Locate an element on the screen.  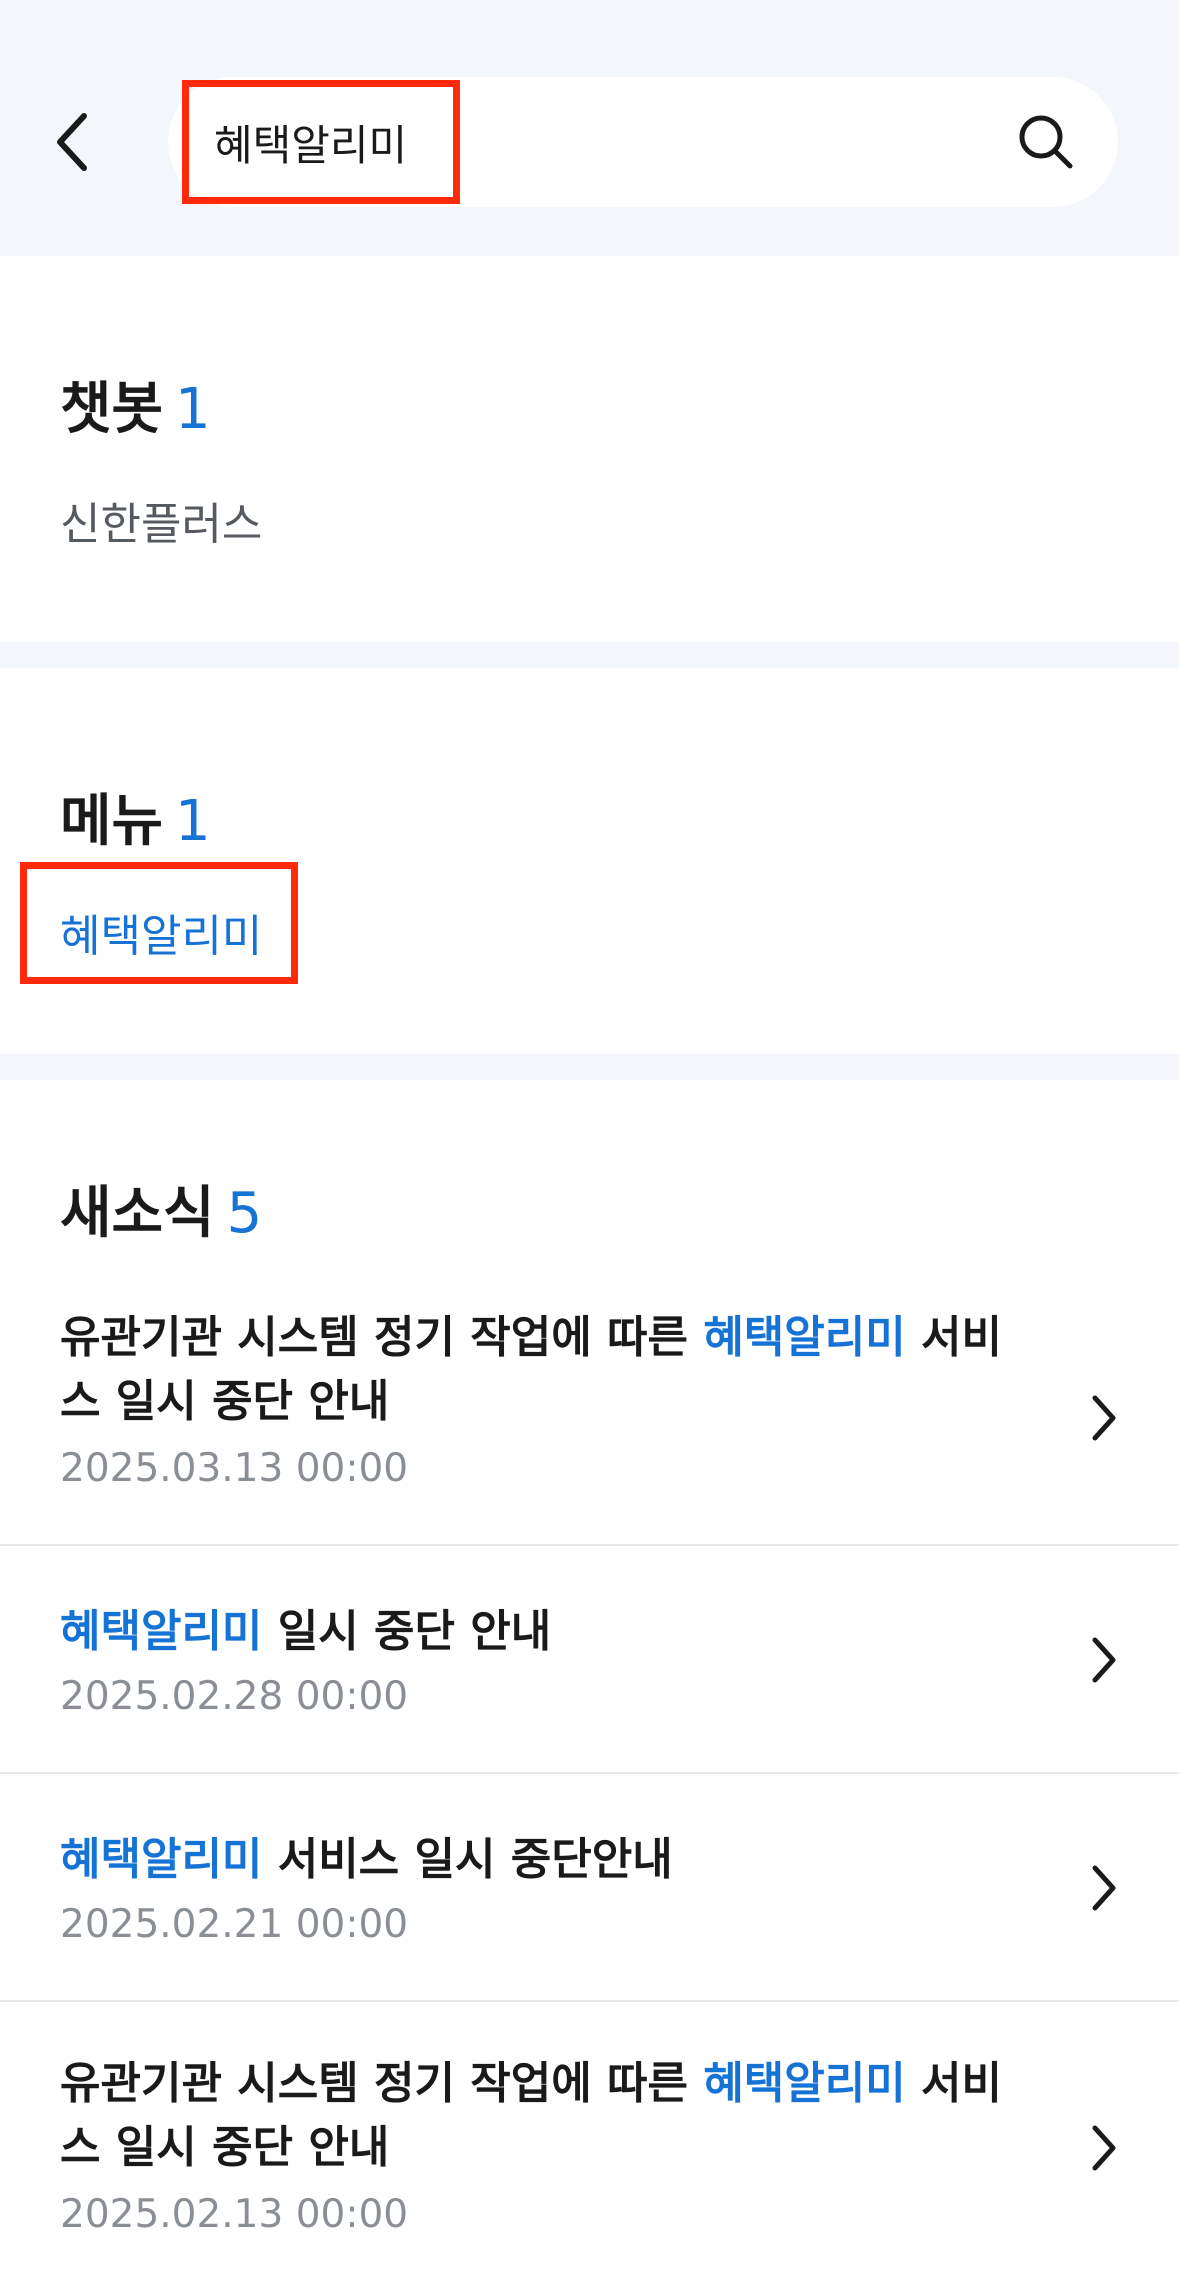
news-section-title: 새소식 5 is located at coordinates (161, 1208).